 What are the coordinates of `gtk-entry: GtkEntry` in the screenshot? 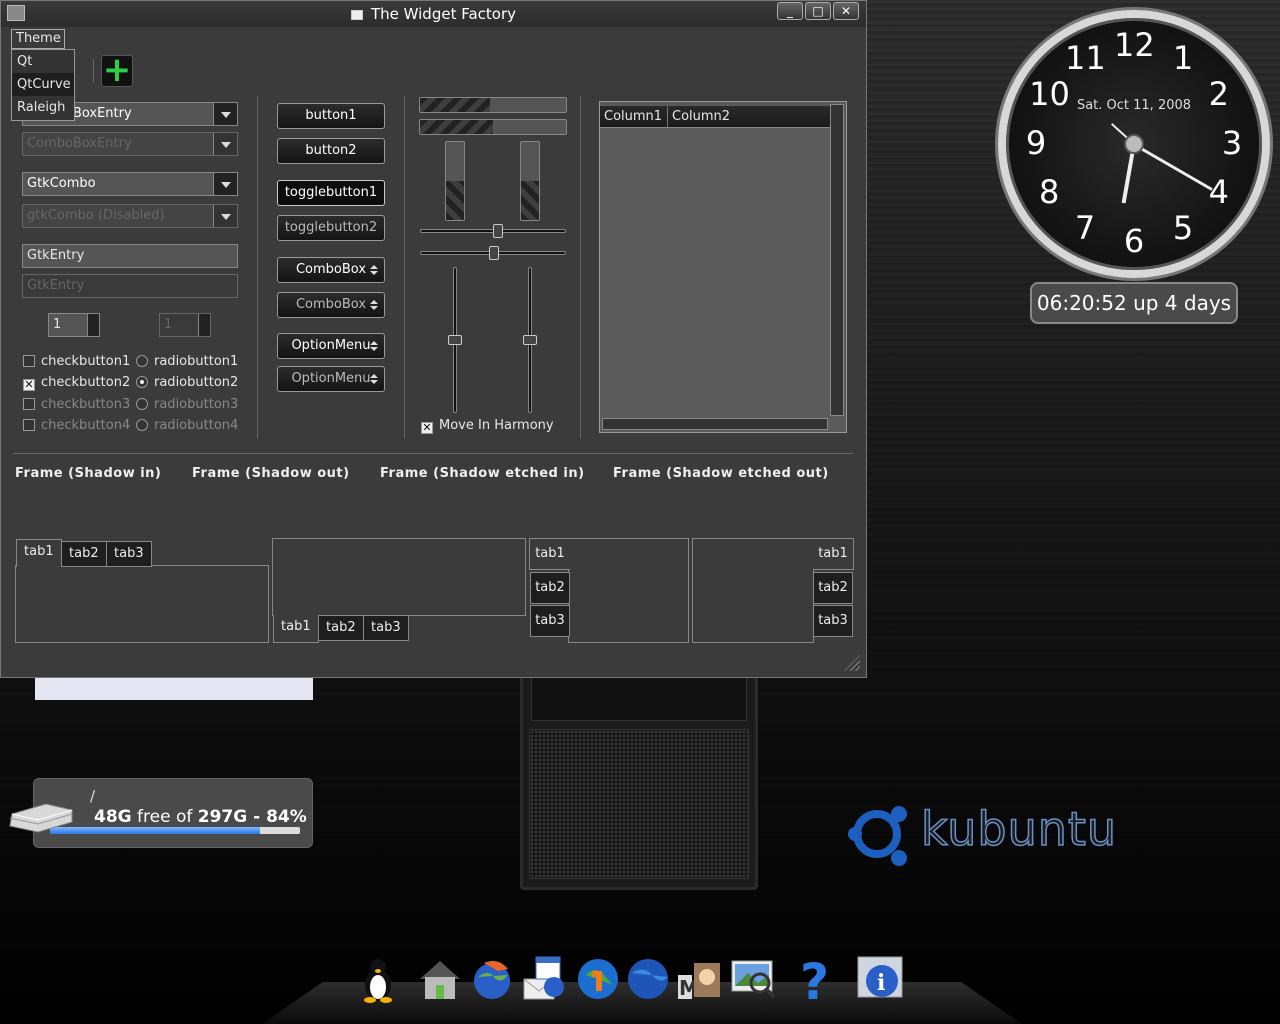 It's located at (130, 256).